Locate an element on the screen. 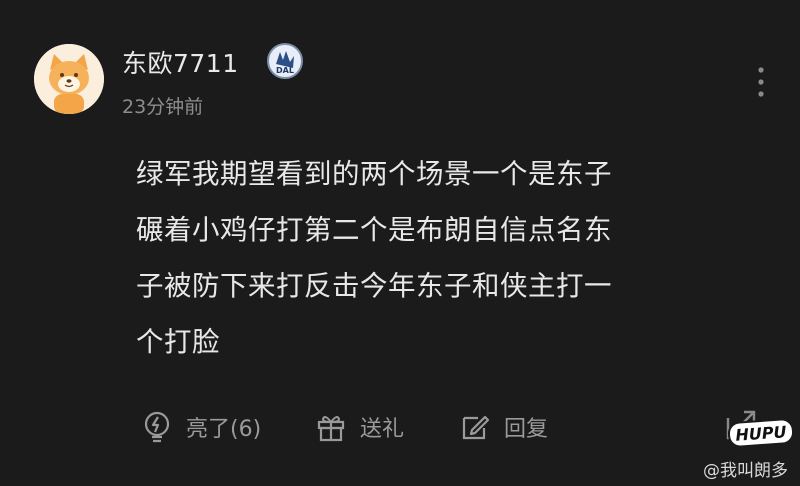  dog-avatar-icon is located at coordinates (69, 79).